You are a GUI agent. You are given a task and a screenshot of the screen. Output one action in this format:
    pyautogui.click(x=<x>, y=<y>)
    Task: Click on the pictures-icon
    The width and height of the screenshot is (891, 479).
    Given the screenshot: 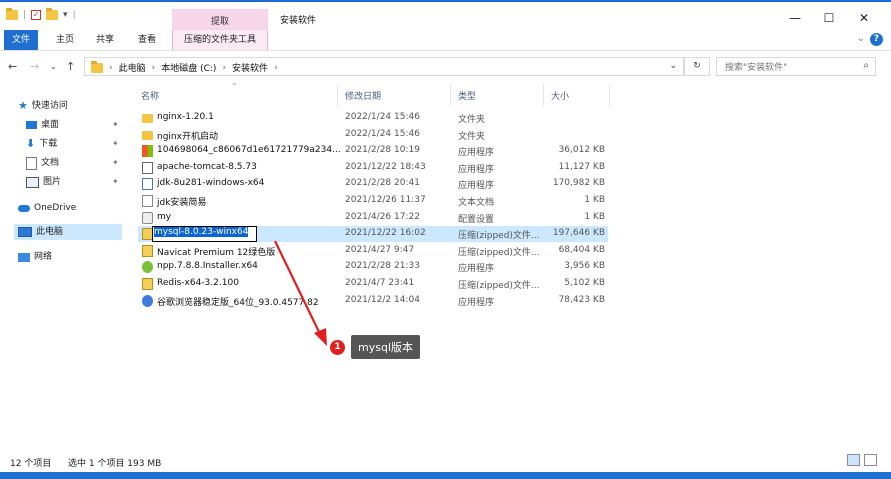 What is the action you would take?
    pyautogui.click(x=32, y=182)
    